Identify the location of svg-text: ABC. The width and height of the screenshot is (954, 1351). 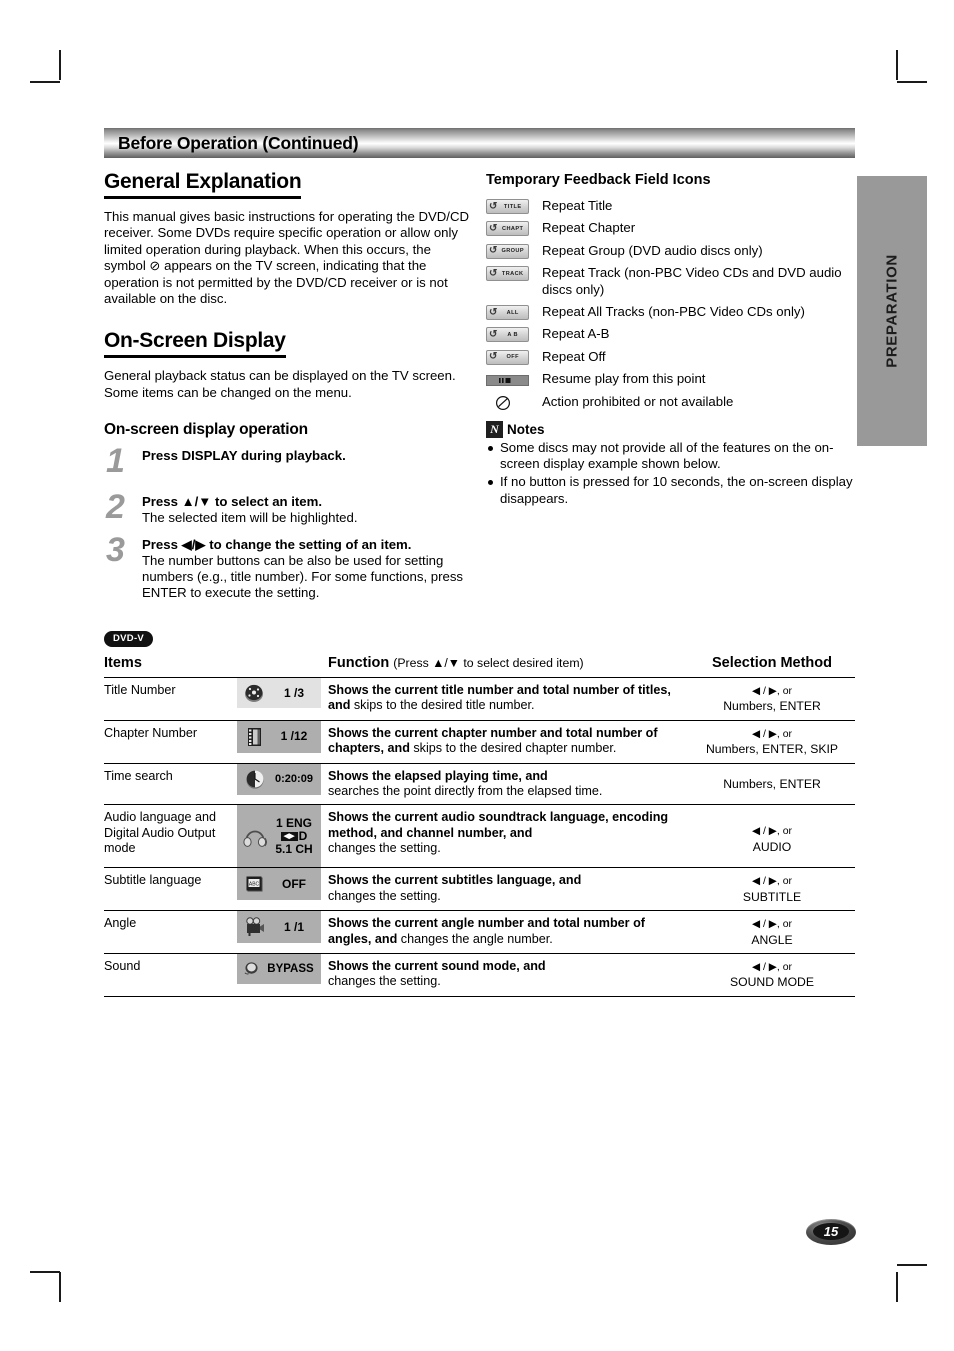
(254, 885).